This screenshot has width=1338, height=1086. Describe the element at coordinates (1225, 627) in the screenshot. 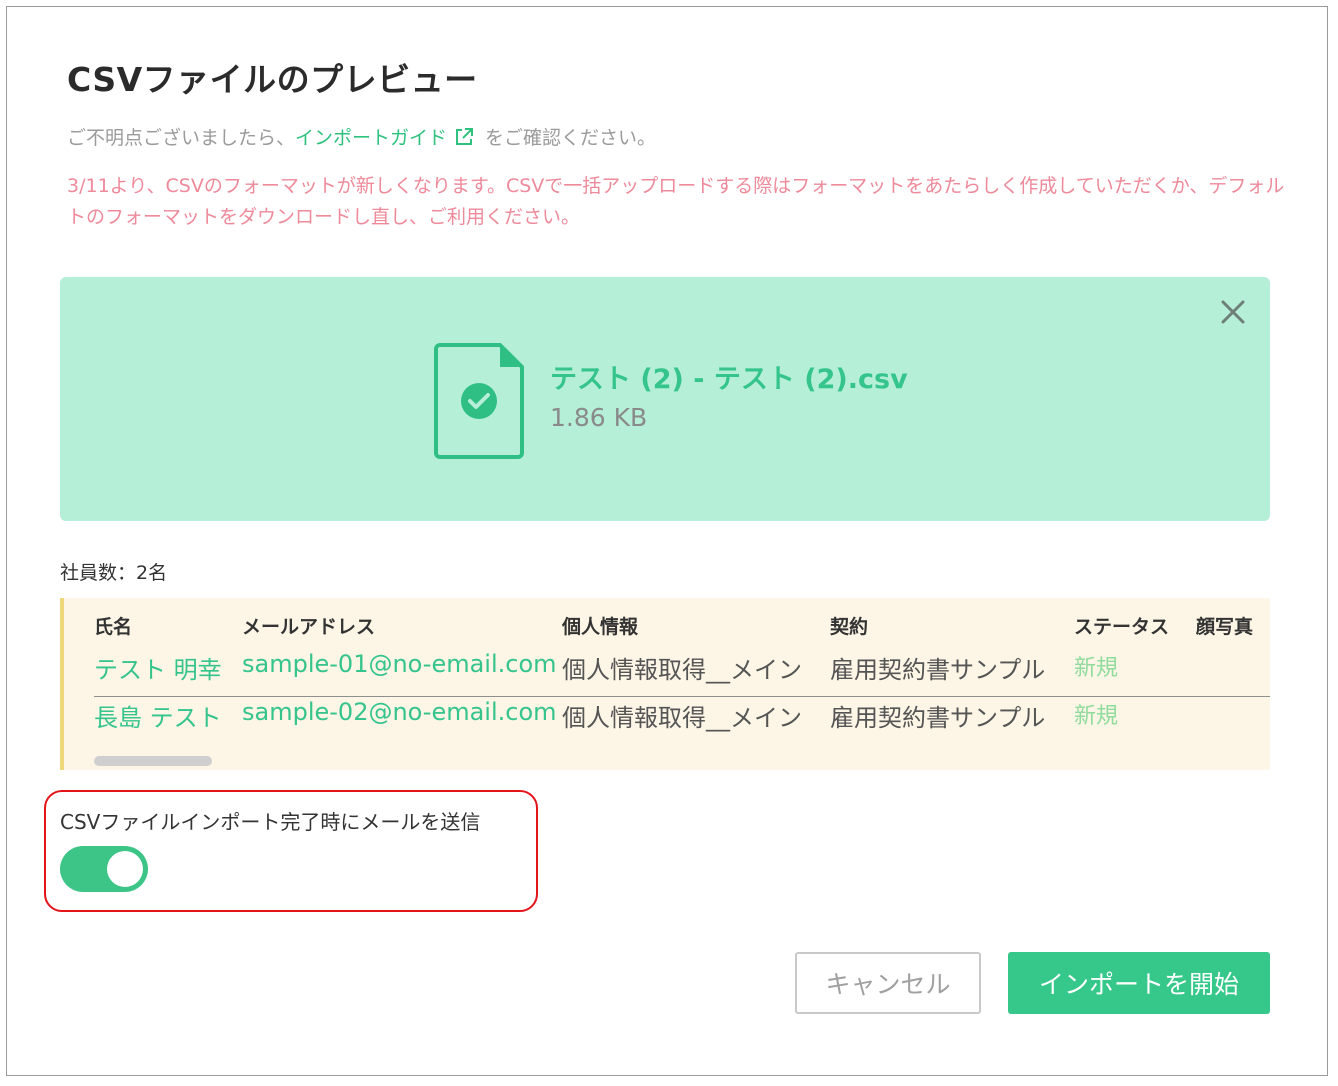

I see `header-photo: 顔写真` at that location.